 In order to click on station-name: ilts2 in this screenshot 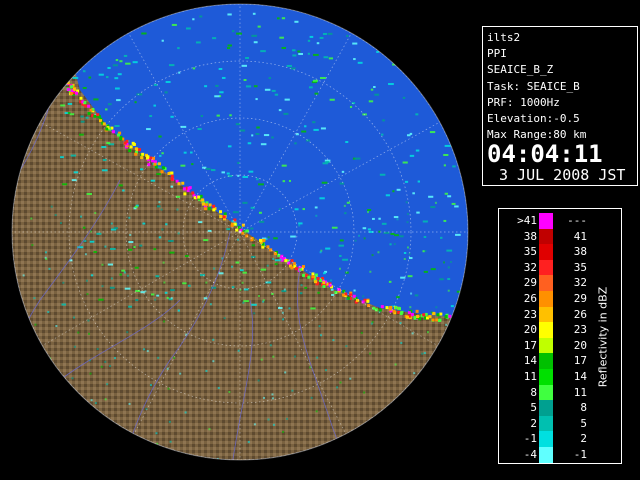, I will do `click(504, 37)`.